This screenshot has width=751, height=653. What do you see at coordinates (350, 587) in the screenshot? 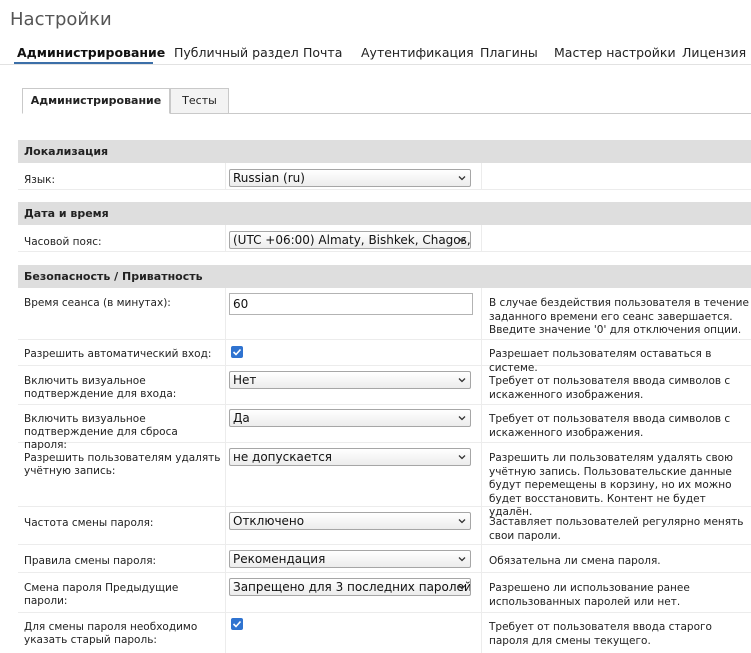
I see `password-history-select: Запрещено для 3 последних паролей` at bounding box center [350, 587].